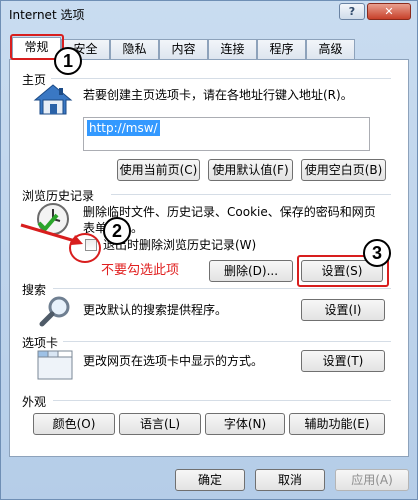 This screenshot has height=500, width=418. Describe the element at coordinates (34, 402) in the screenshot. I see `appearance-section-label: 外观` at that location.